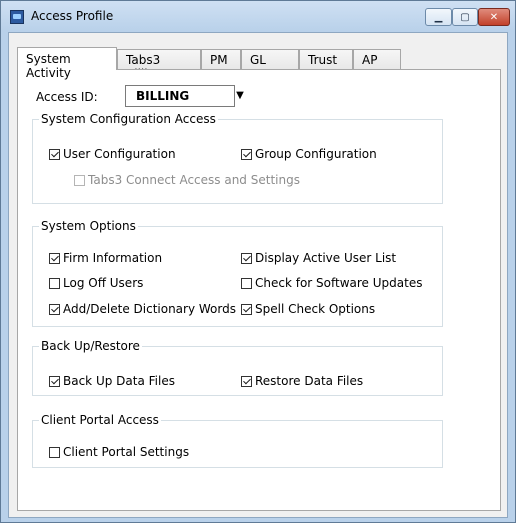 This screenshot has height=523, width=516. Describe the element at coordinates (90, 346) in the screenshot. I see `group-title: Back Up/Restore` at that location.